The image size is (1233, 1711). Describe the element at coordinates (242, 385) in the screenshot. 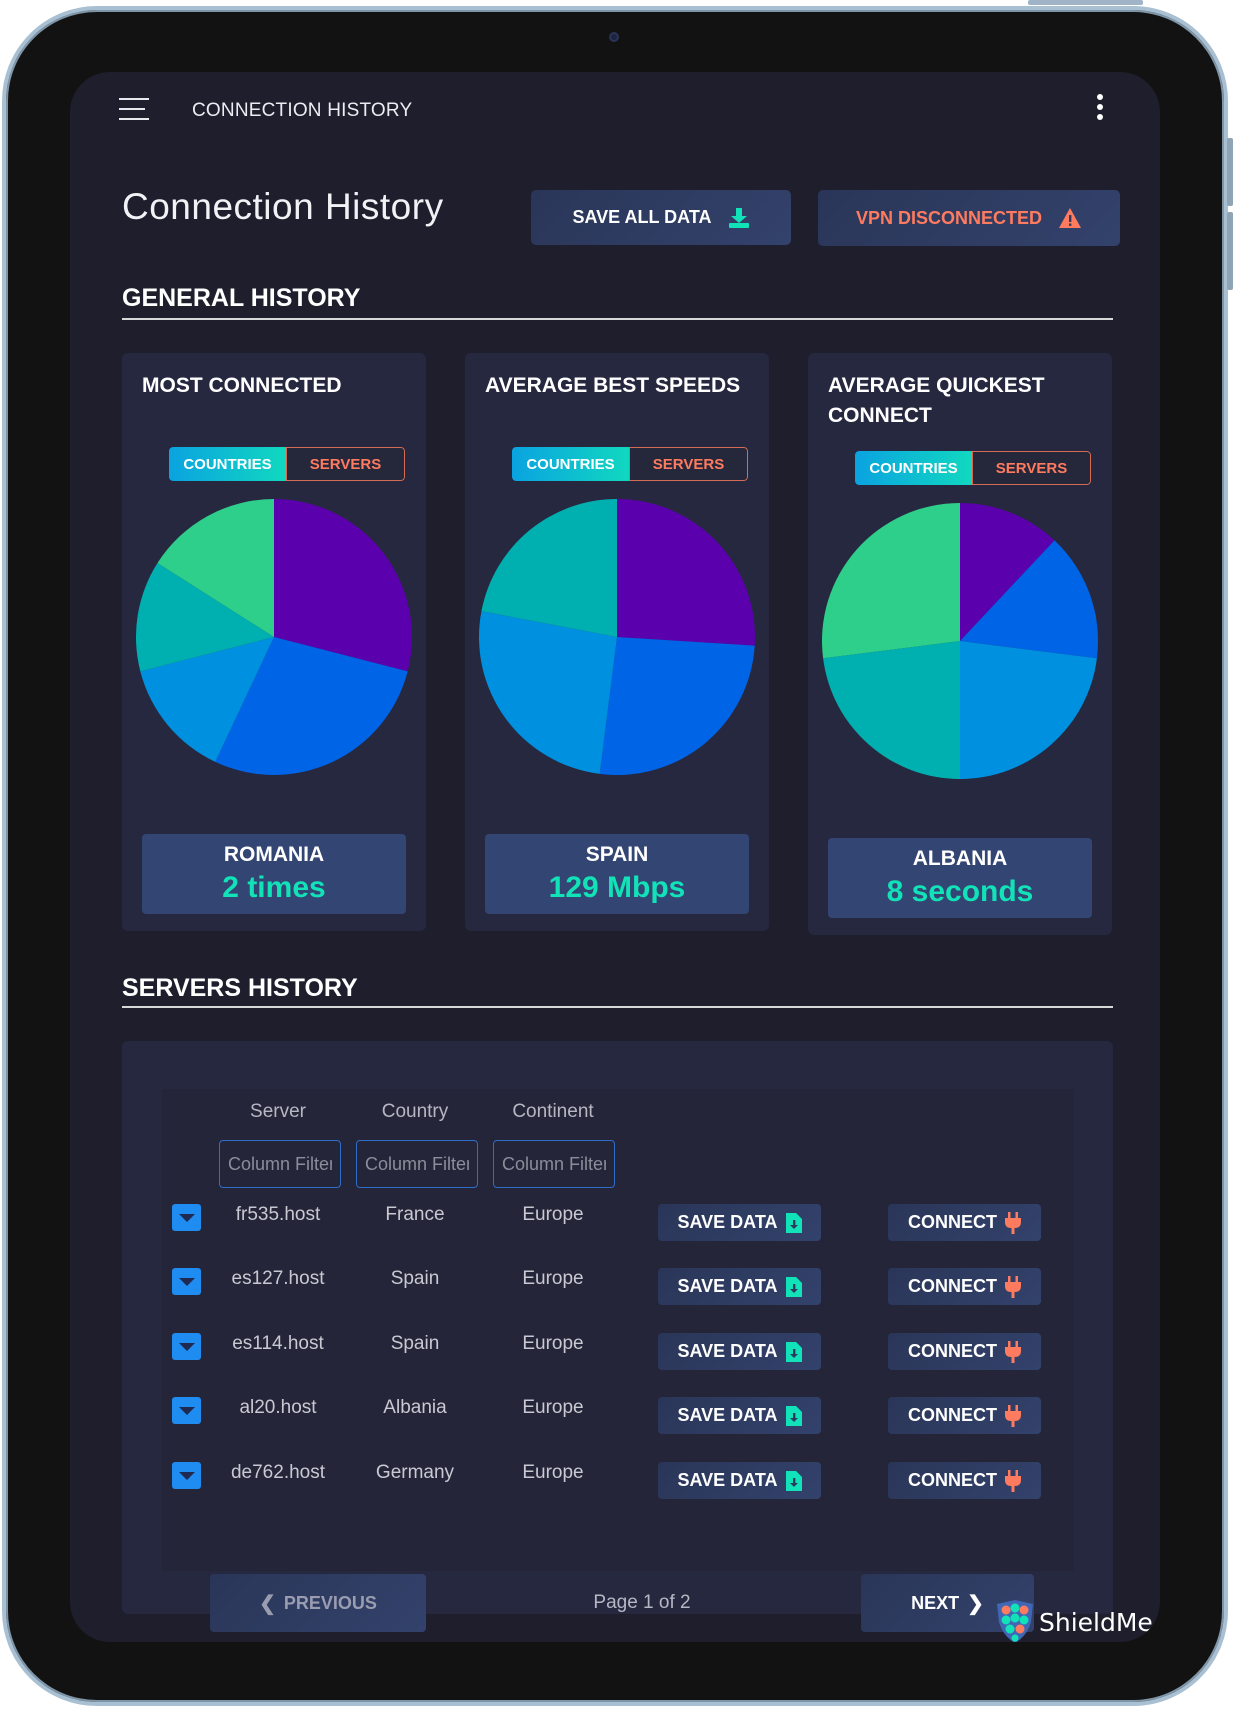

I see `card-title: MOST CONNECTED` at that location.